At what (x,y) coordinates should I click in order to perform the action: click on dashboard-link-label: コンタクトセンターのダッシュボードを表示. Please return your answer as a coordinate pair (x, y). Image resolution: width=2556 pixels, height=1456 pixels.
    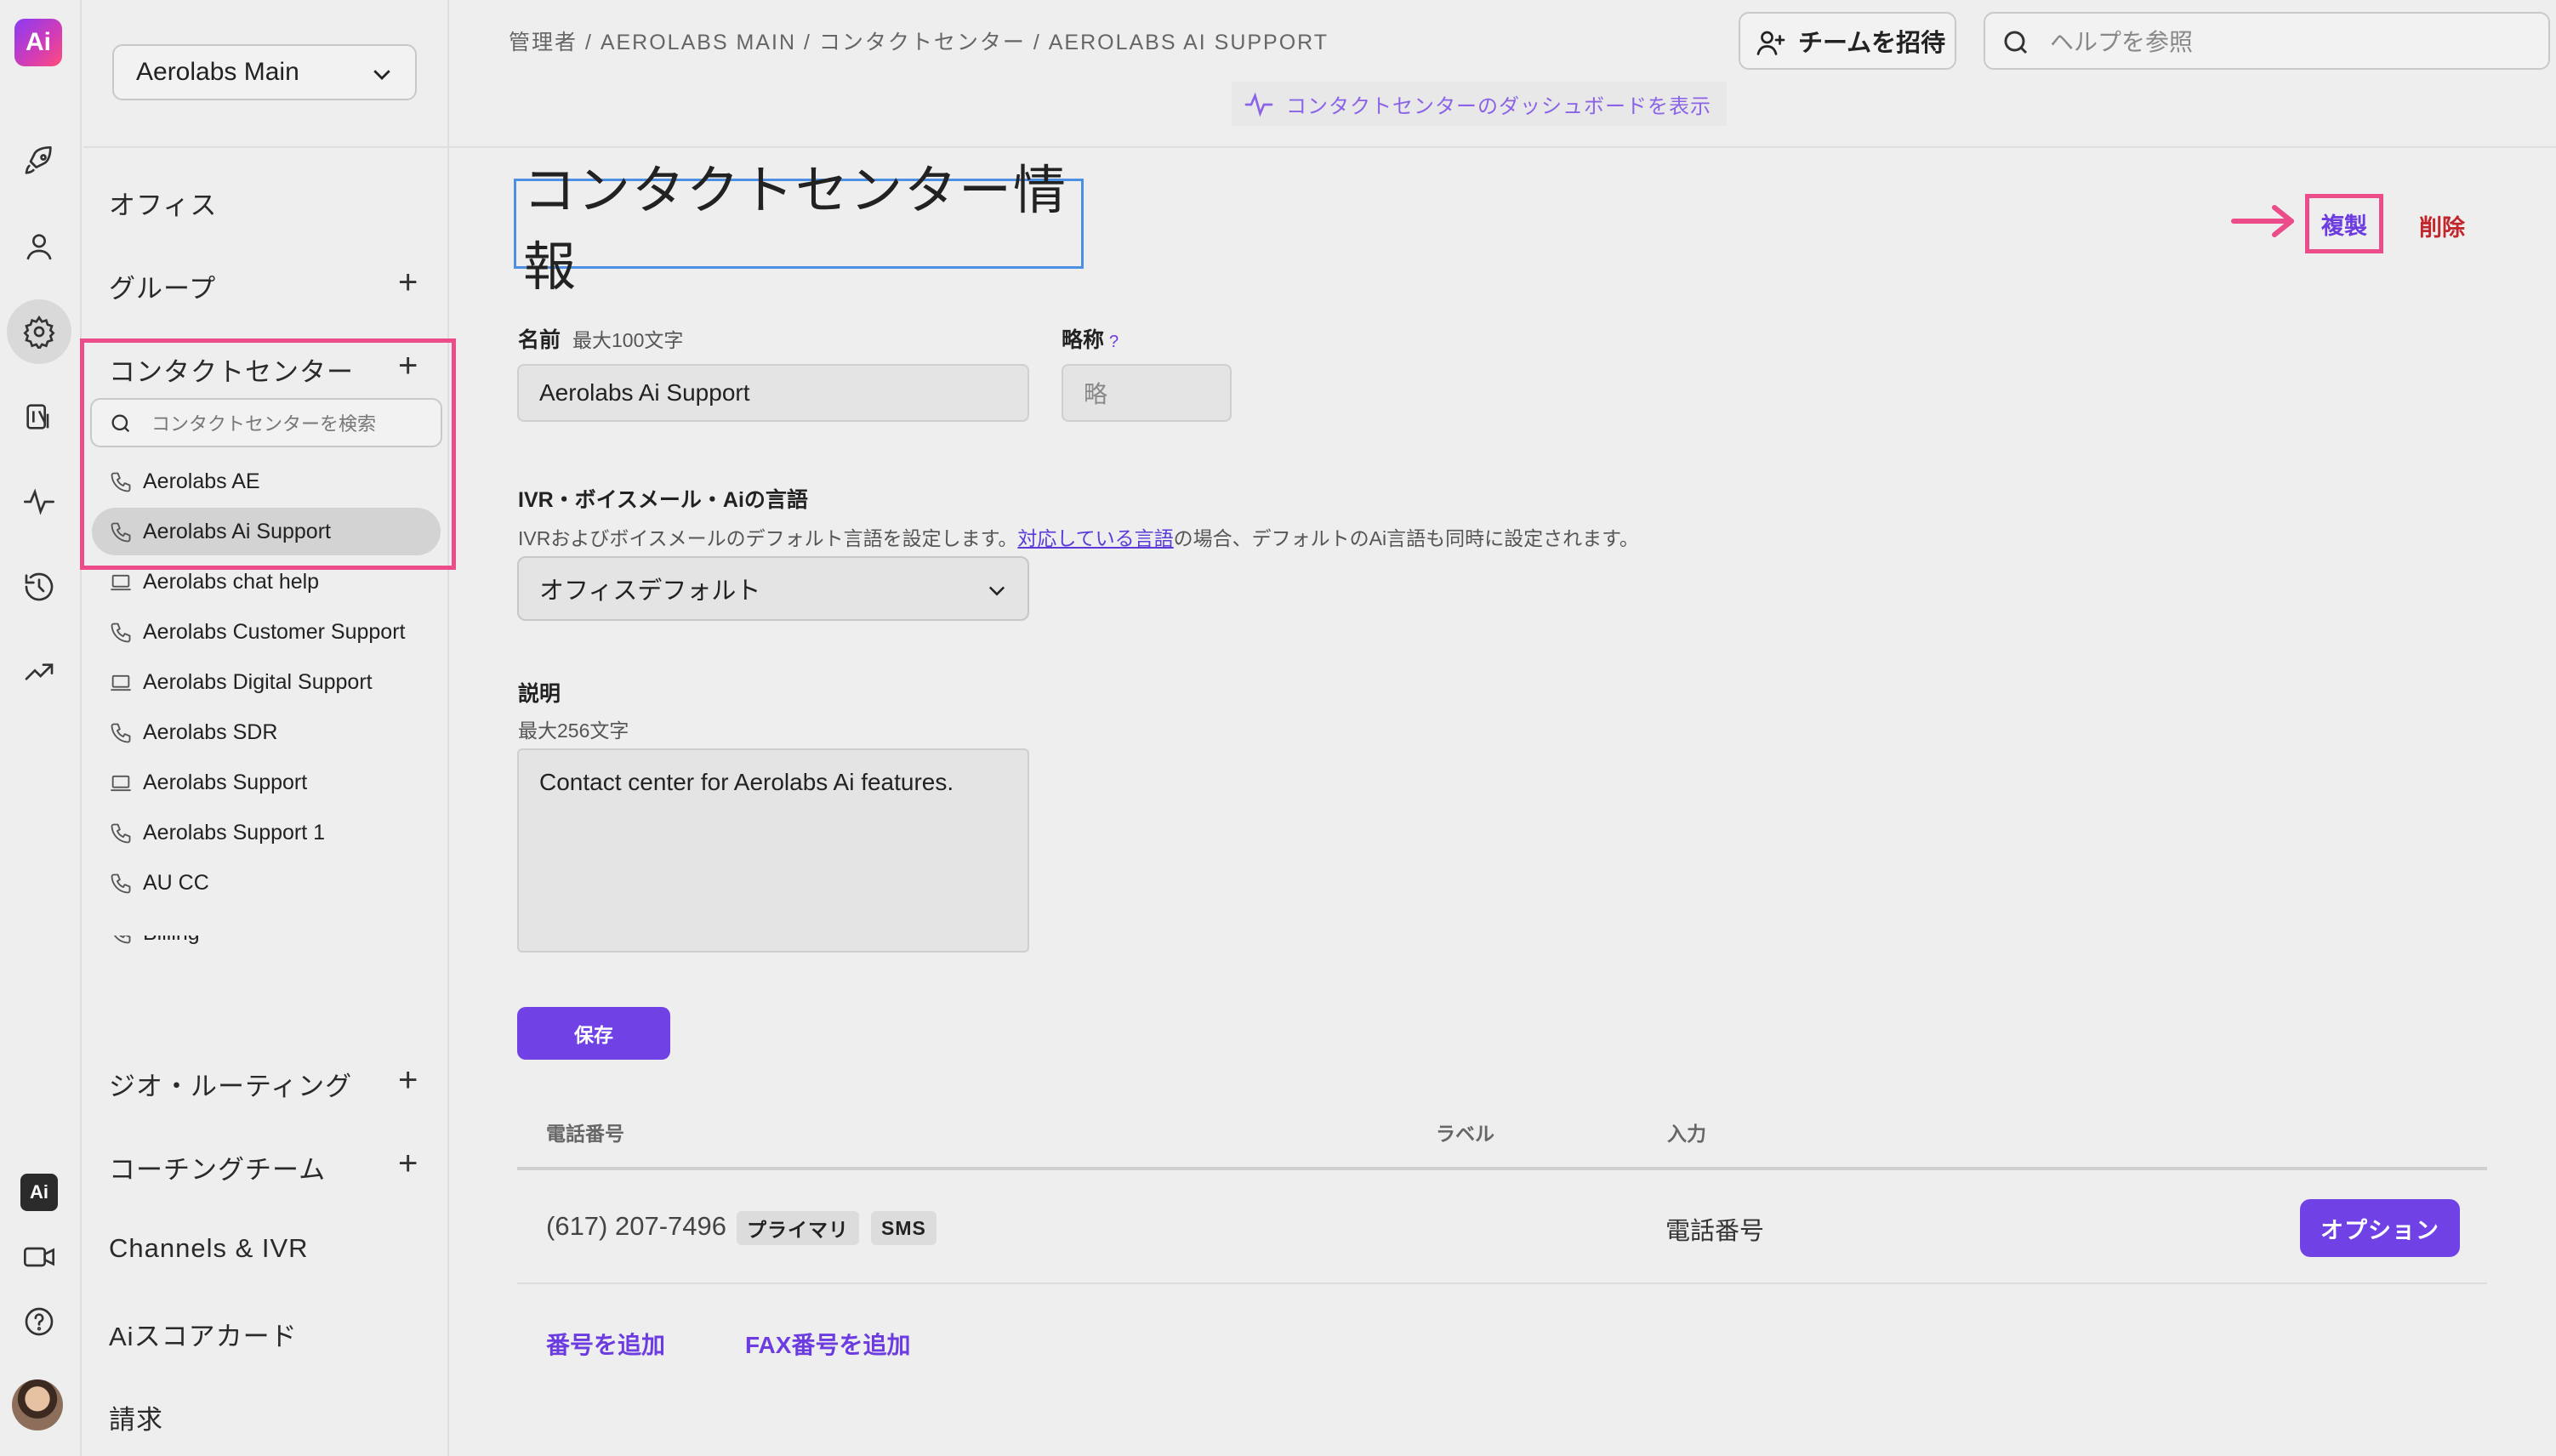
    Looking at the image, I should click on (1498, 106).